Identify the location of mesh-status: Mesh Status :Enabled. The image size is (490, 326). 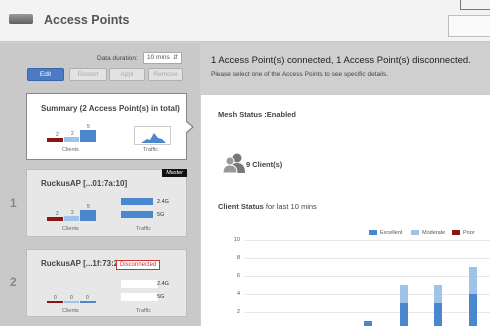
(257, 114).